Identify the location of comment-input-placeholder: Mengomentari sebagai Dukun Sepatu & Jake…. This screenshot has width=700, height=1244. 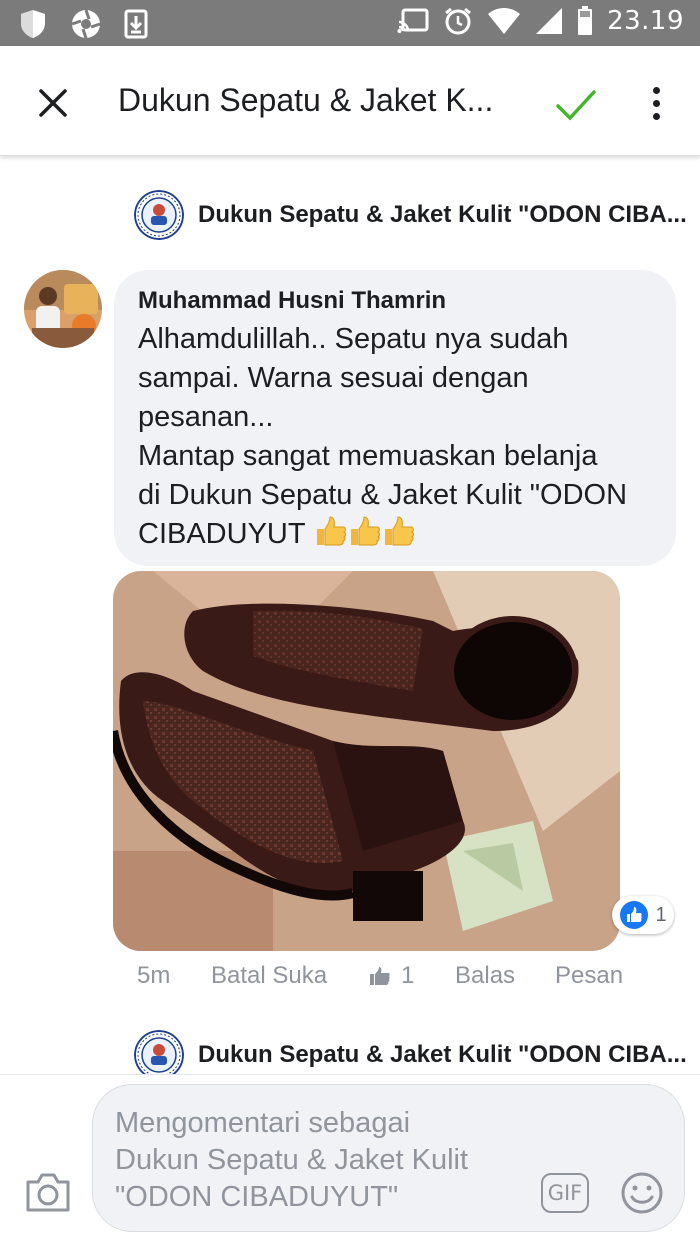
(291, 1160).